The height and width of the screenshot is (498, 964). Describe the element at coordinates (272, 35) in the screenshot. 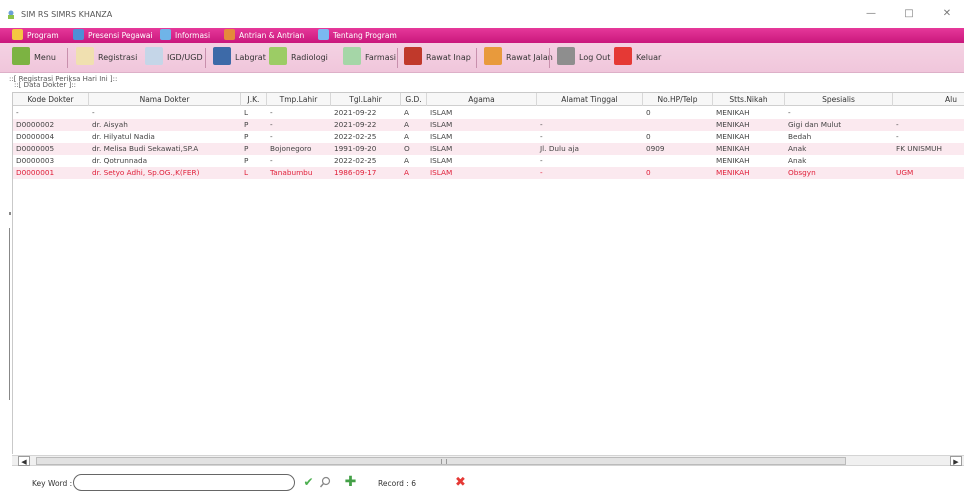

I see `menu-antrian-label: Antrian & Antrian` at that location.